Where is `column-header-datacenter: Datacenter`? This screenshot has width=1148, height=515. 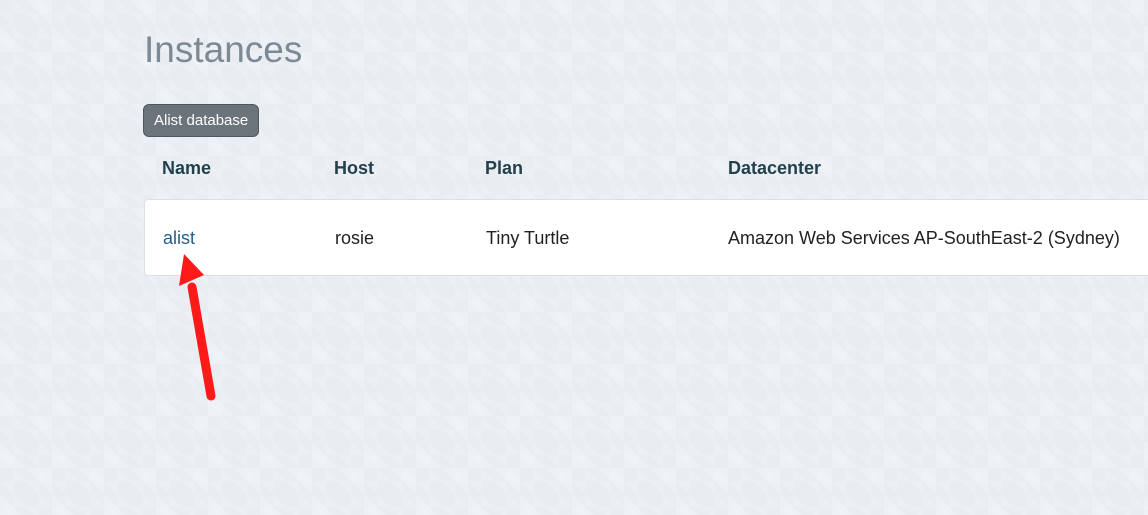 column-header-datacenter: Datacenter is located at coordinates (775, 168).